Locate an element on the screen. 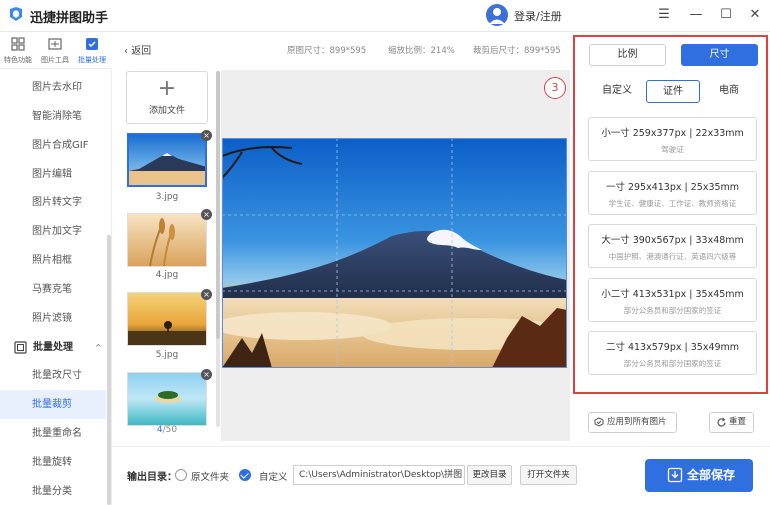 This screenshot has width=770, height=505. sidebar-group-batch: 批量处理 ^ is located at coordinates (53, 348).